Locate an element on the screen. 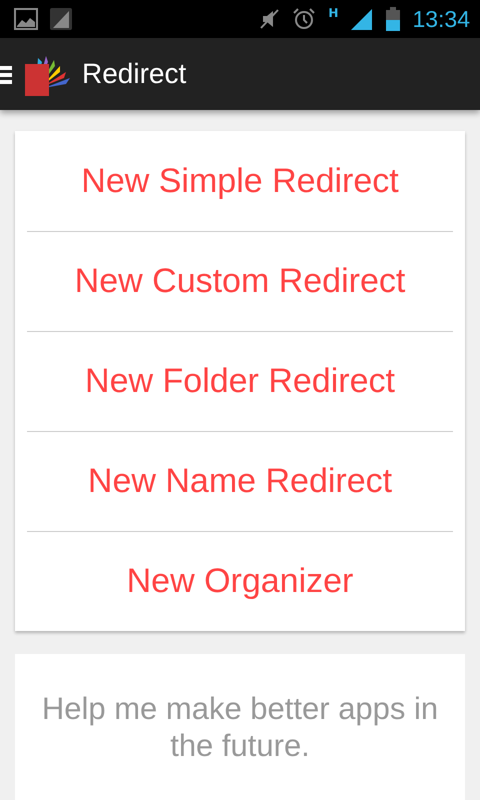 The width and height of the screenshot is (480, 800). action-button: New Folder Redirect is located at coordinates (240, 381).